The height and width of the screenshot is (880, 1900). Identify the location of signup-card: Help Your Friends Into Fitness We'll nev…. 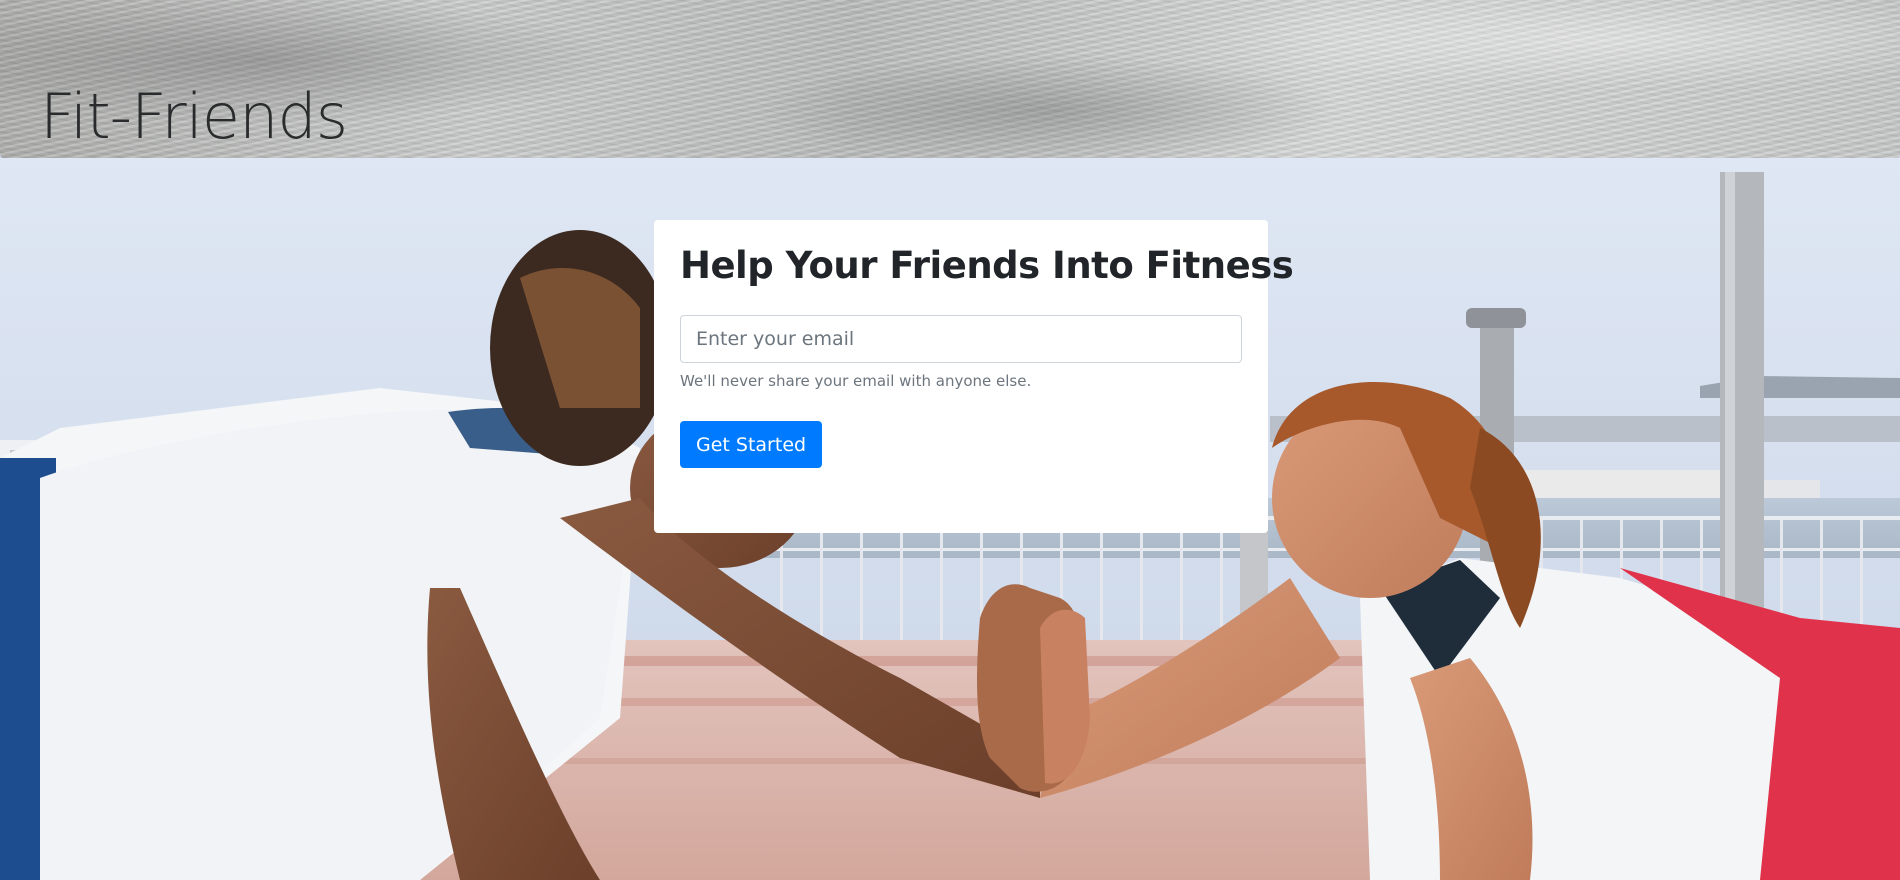
(974, 376).